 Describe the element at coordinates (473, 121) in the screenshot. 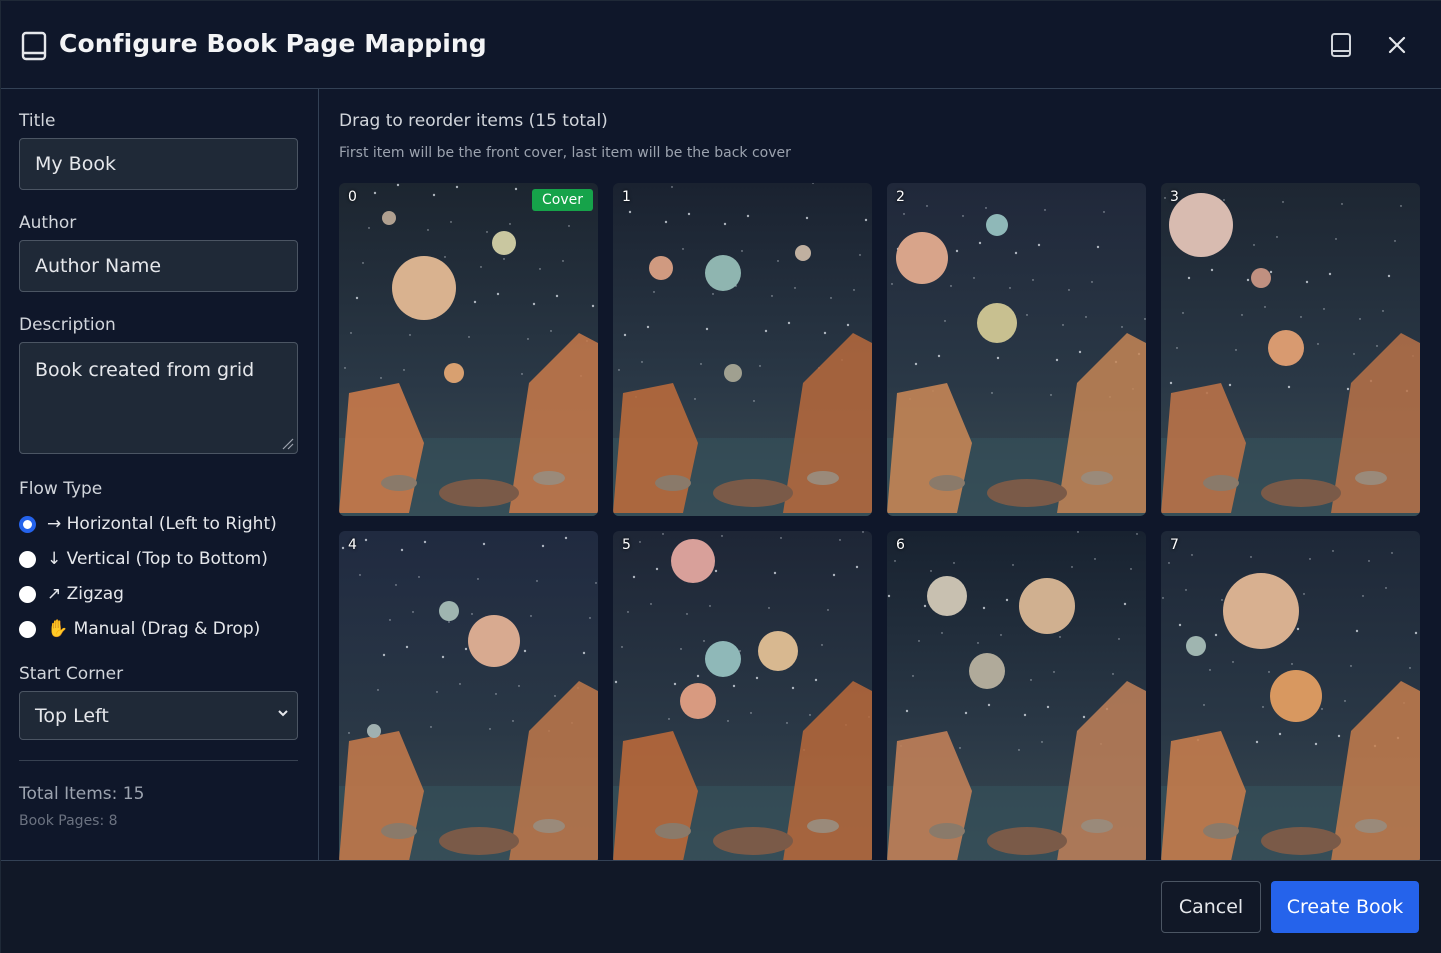

I see `reorder-heading: Drag to reorder items (15 total)` at that location.